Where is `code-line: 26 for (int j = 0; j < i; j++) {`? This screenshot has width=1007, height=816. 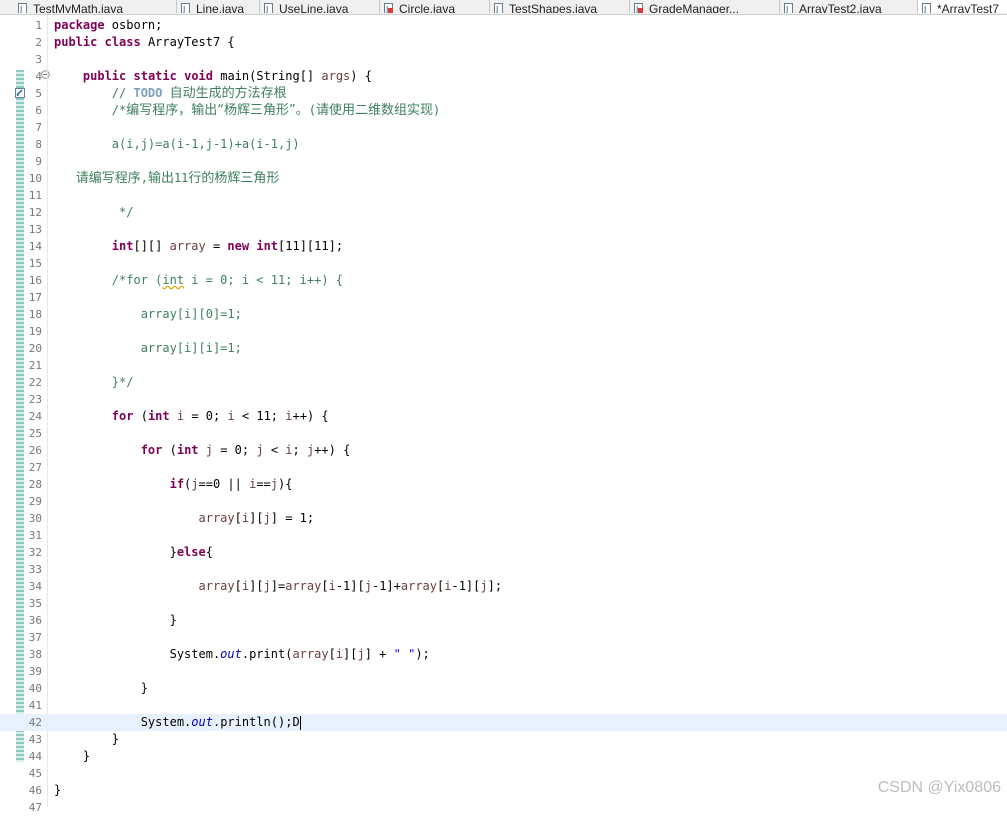 code-line: 26 for (int j = 0; j < i; j++) { is located at coordinates (503, 450).